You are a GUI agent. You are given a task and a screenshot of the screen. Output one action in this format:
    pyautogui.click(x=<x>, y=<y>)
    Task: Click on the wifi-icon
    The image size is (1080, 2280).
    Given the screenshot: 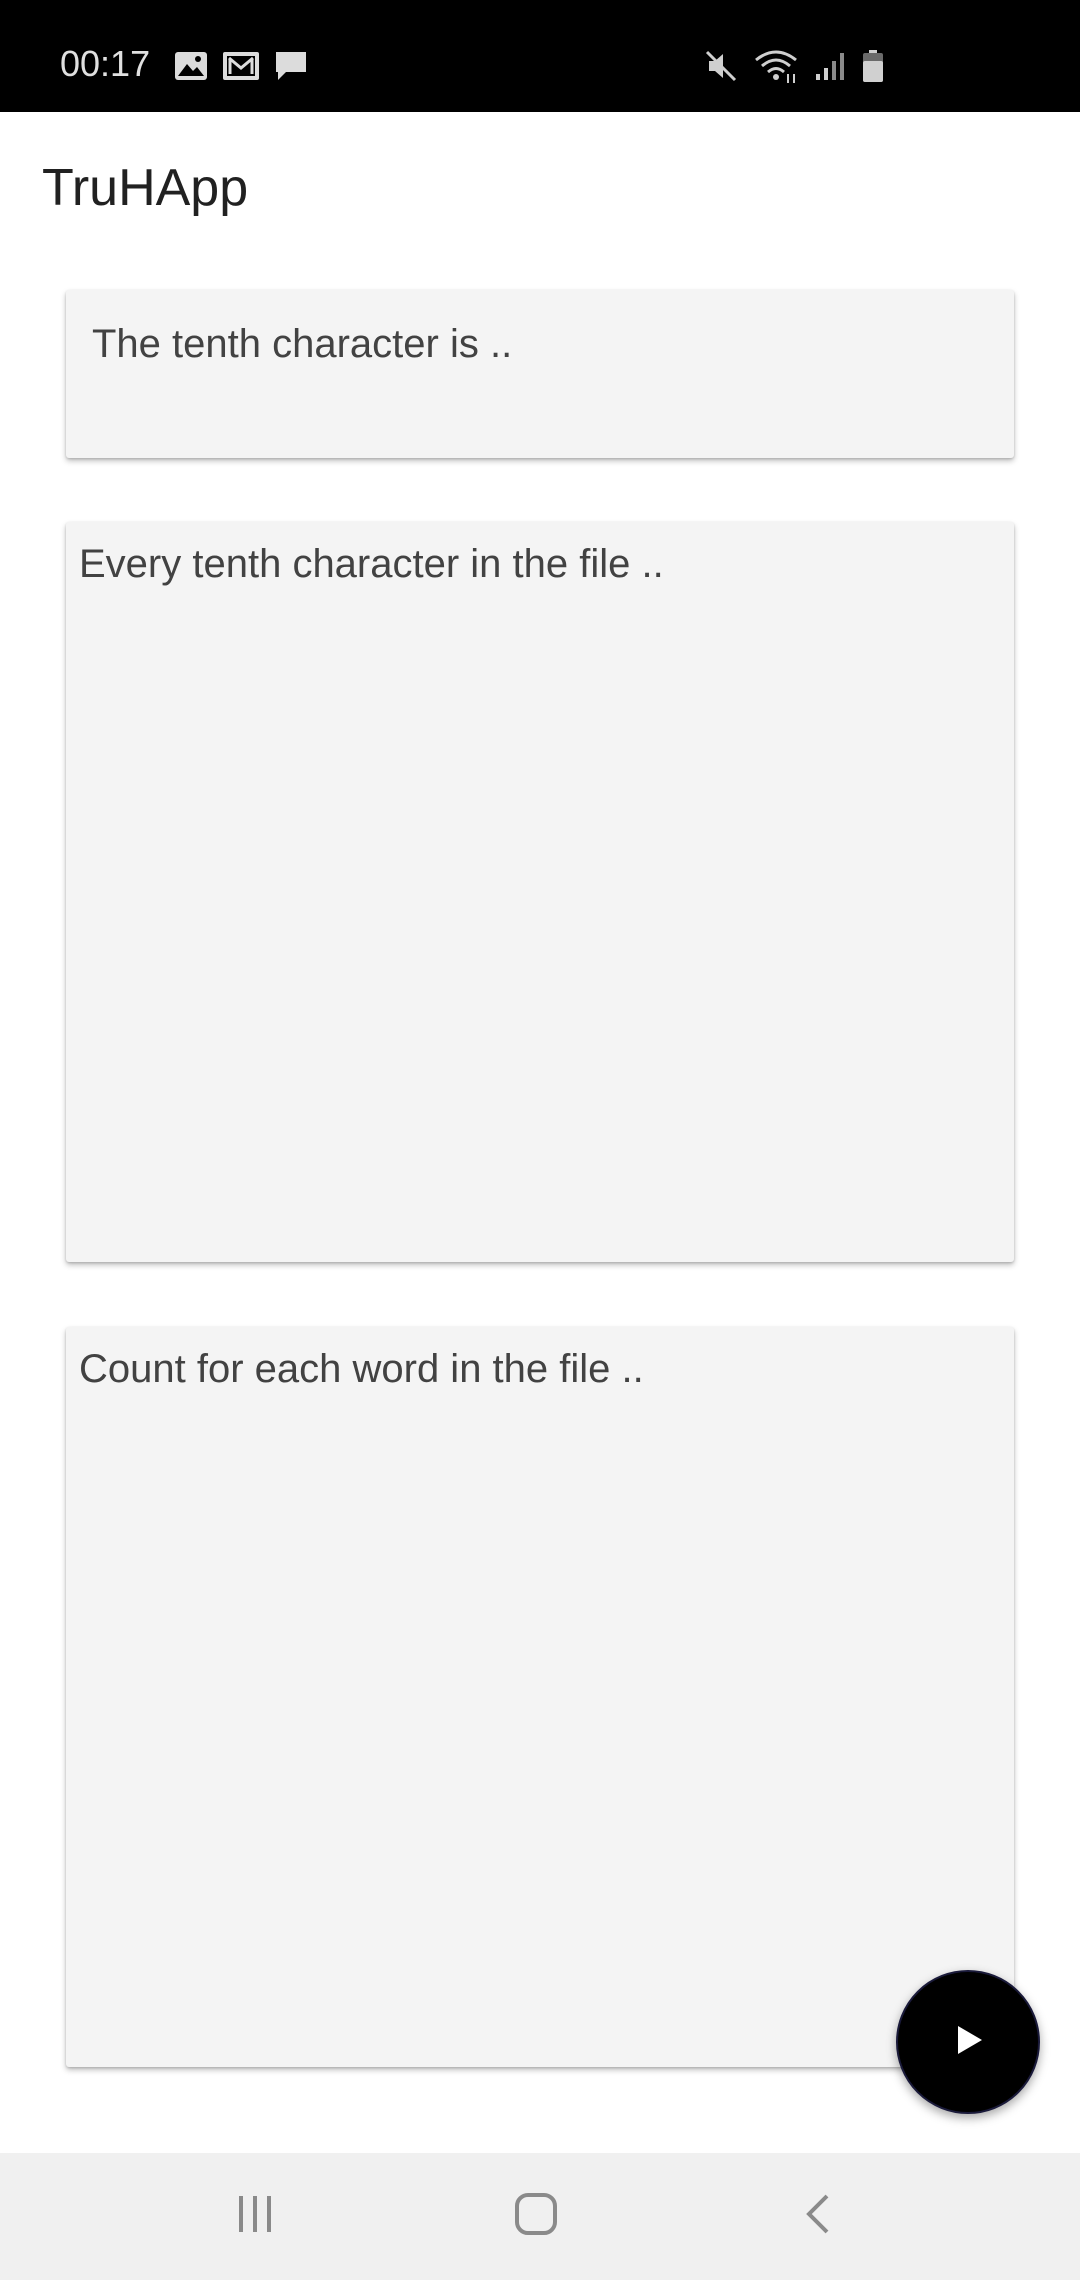 What is the action you would take?
    pyautogui.click(x=776, y=68)
    